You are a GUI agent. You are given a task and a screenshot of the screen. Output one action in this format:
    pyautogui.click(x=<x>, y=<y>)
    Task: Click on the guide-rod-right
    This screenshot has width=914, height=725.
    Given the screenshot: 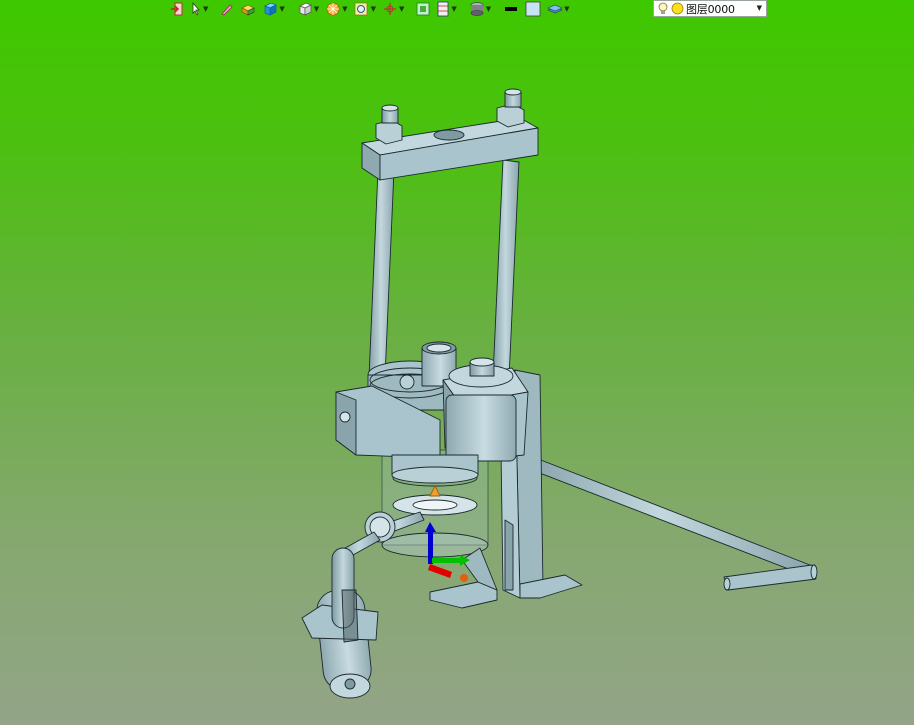 What is the action you would take?
    pyautogui.click(x=505, y=280)
    